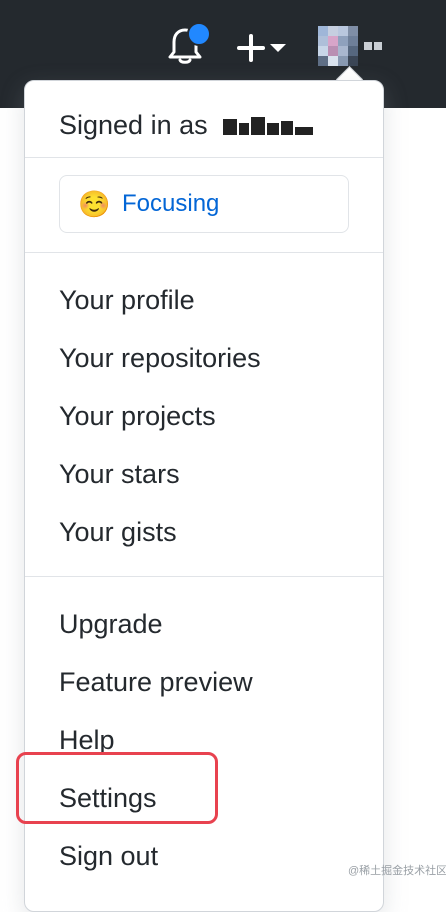 The height and width of the screenshot is (912, 446). Describe the element at coordinates (117, 788) in the screenshot. I see `settings-highlight-box` at that location.